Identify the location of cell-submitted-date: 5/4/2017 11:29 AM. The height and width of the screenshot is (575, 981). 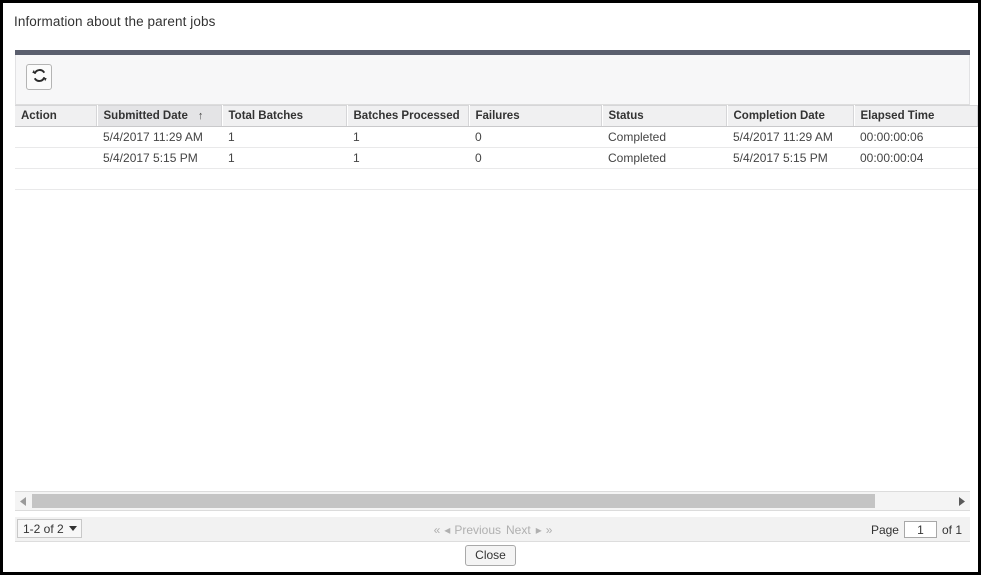
(159, 137).